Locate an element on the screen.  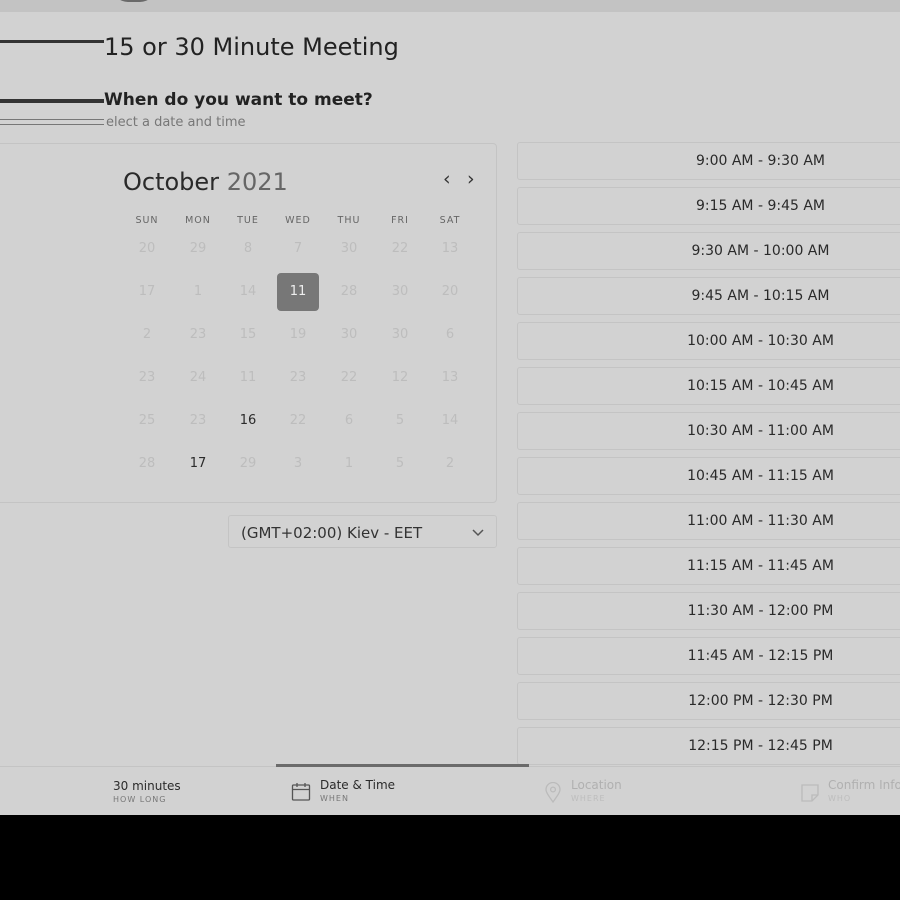
time-slot-button: 10:00 AM - 10:30 AM is located at coordinates (708, 341).